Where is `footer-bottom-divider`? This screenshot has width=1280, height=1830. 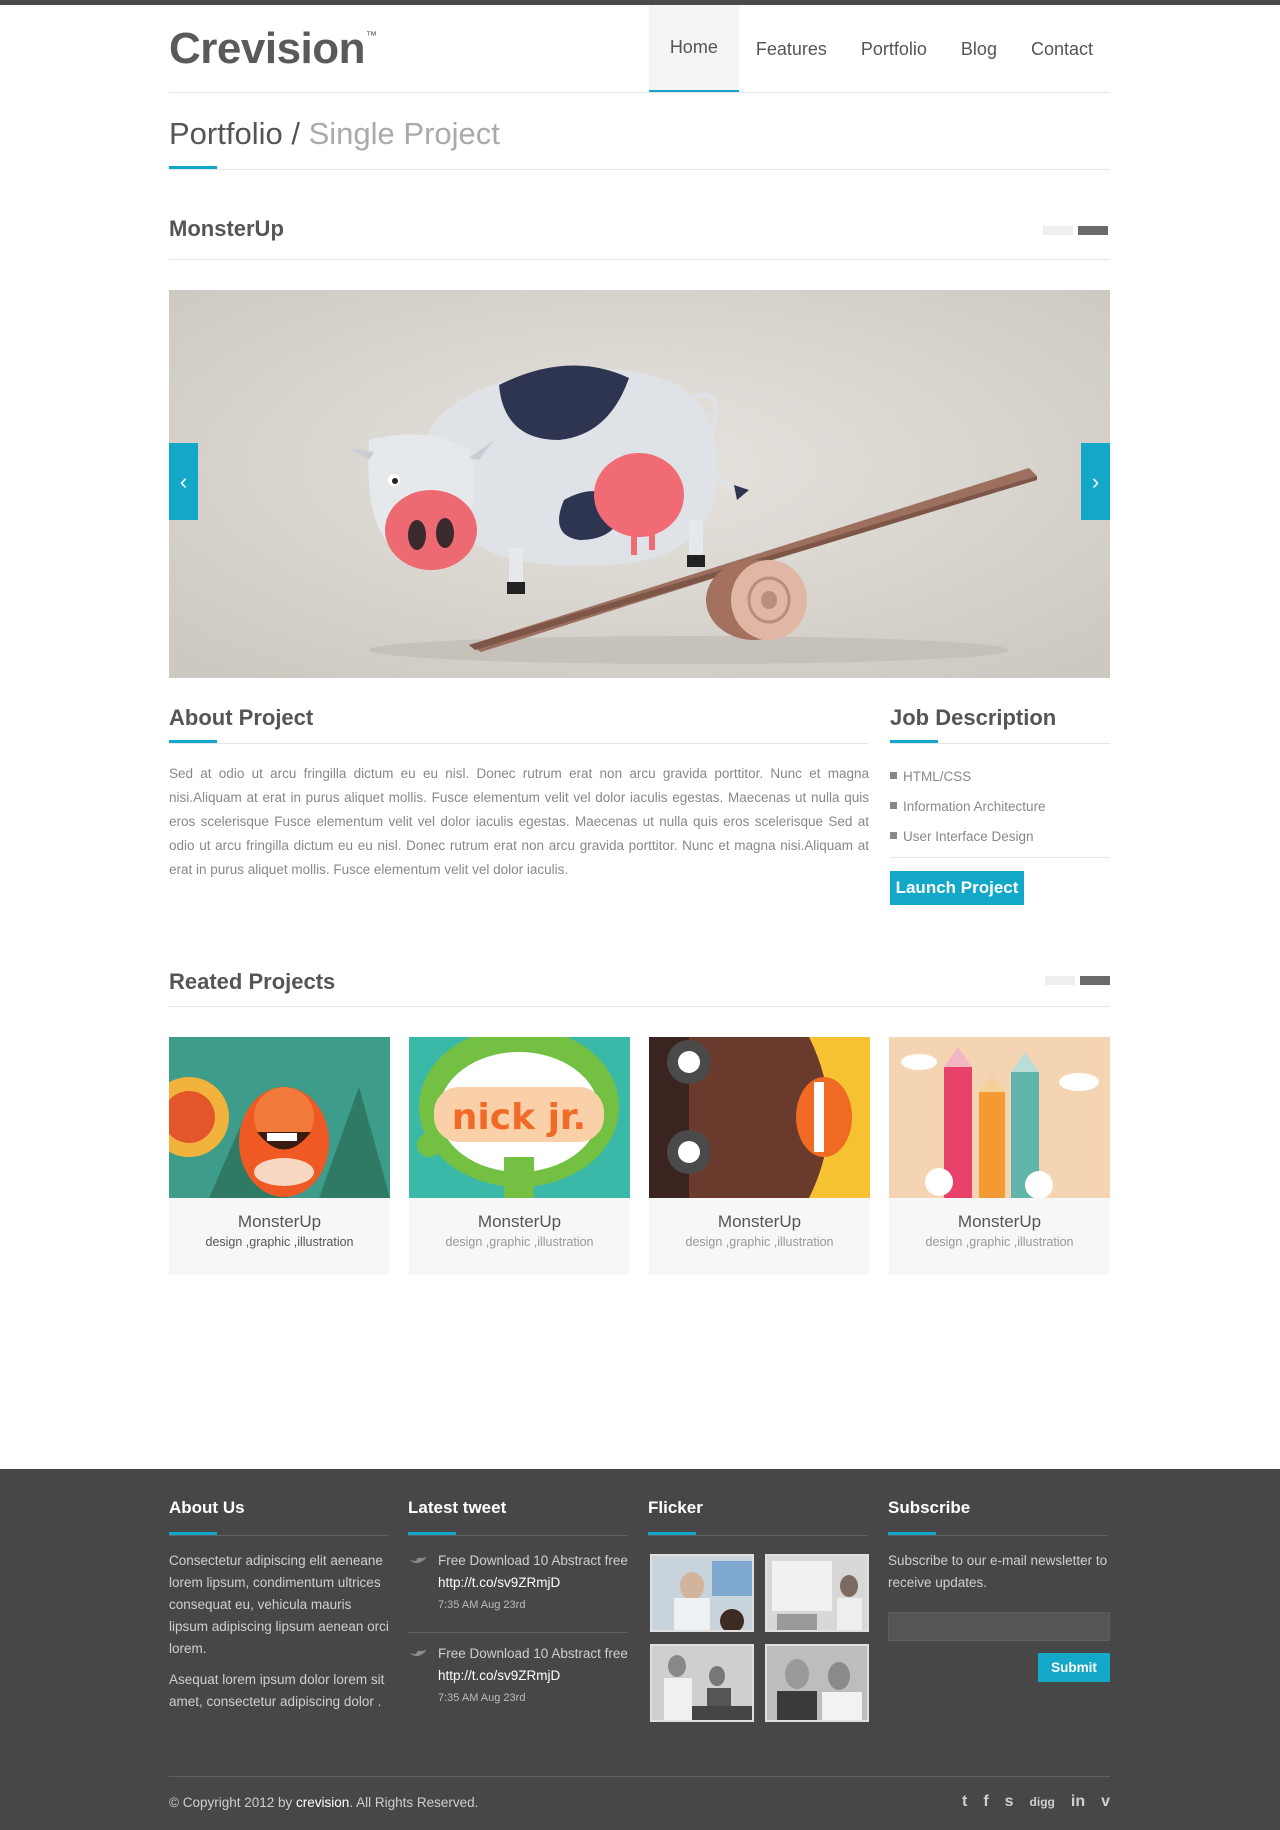 footer-bottom-divider is located at coordinates (639, 1776).